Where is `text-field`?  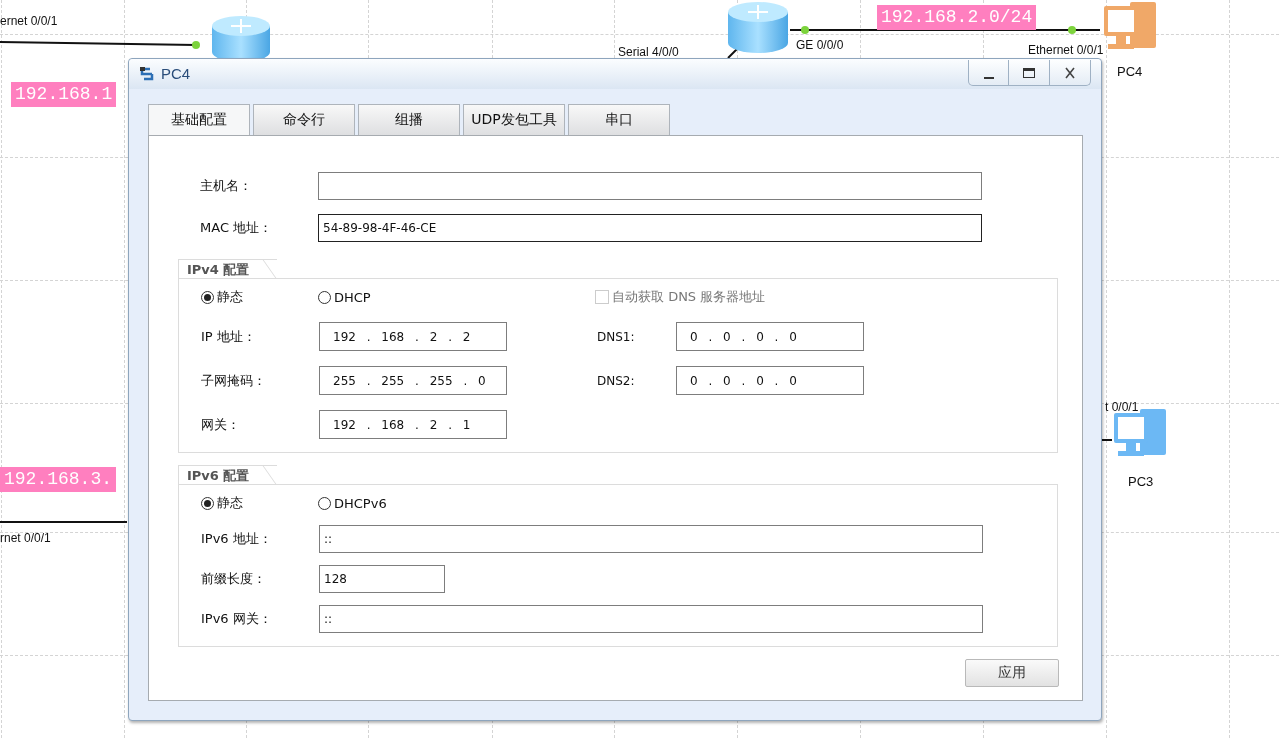
text-field is located at coordinates (650, 186).